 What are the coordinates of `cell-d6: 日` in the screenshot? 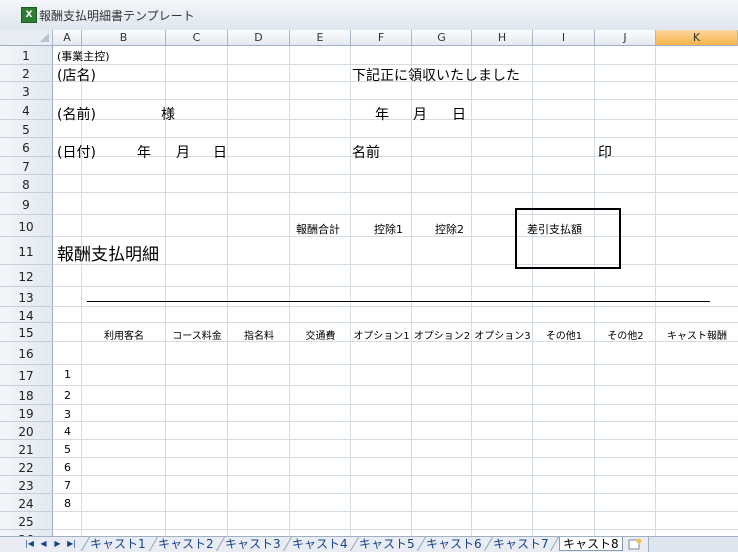 It's located at (220, 152).